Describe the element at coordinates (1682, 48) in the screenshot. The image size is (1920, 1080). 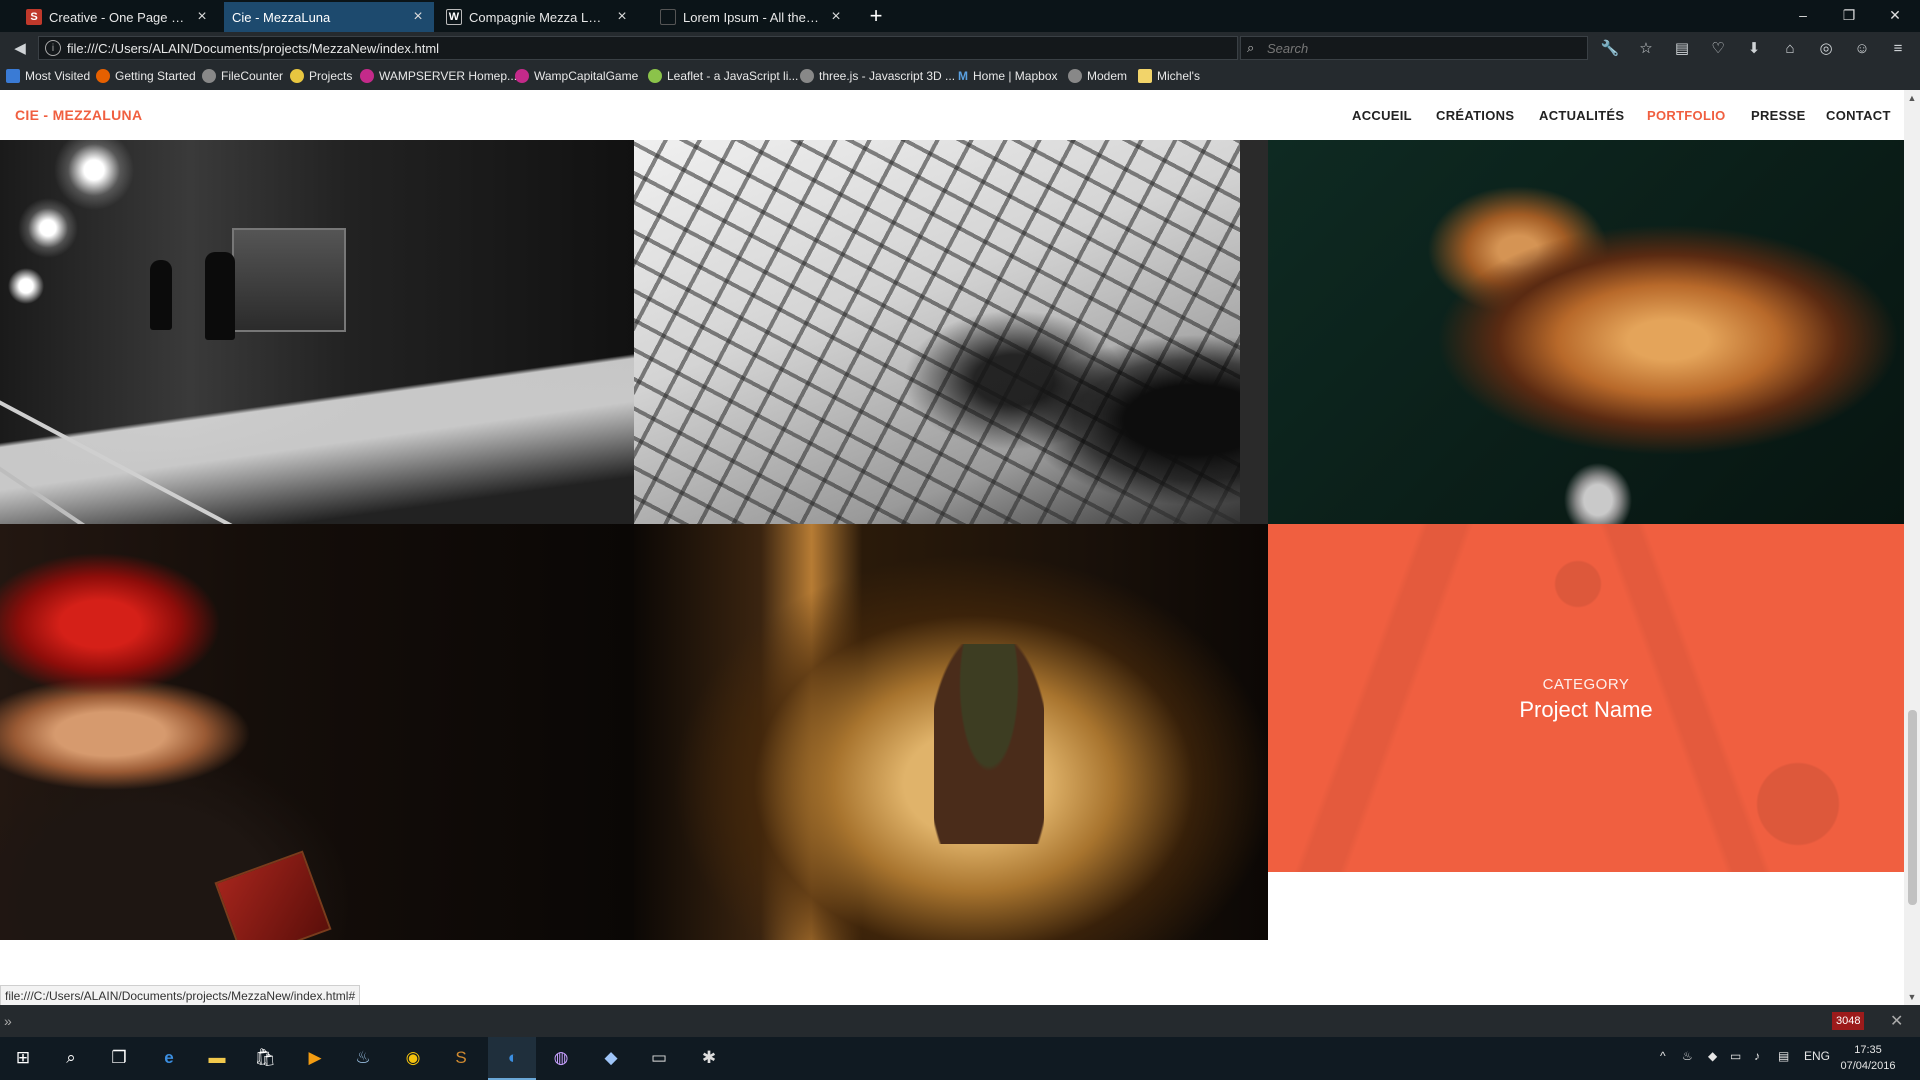
I see `library-icon: ▤` at that location.